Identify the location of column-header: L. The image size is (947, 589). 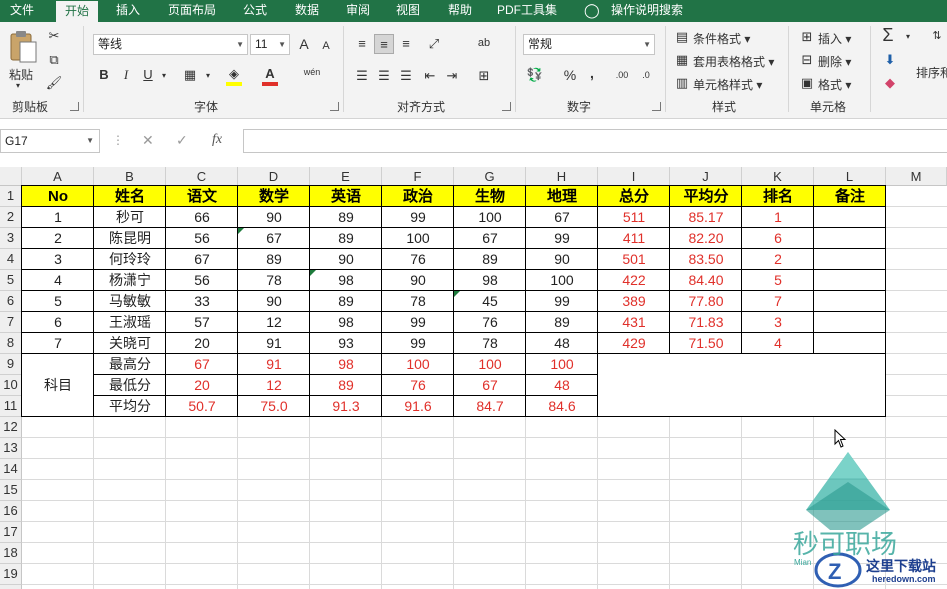
(850, 176).